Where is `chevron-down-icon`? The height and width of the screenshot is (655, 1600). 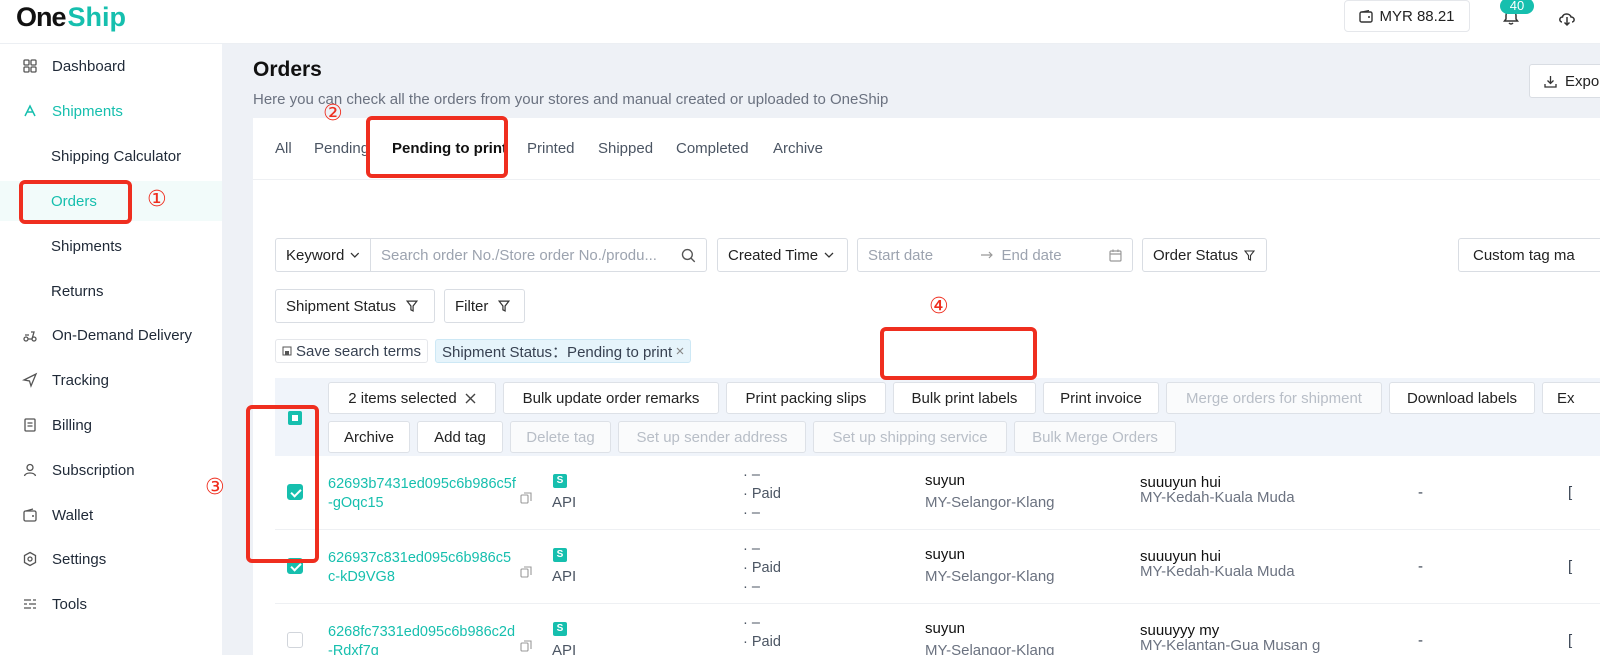
chevron-down-icon is located at coordinates (355, 255).